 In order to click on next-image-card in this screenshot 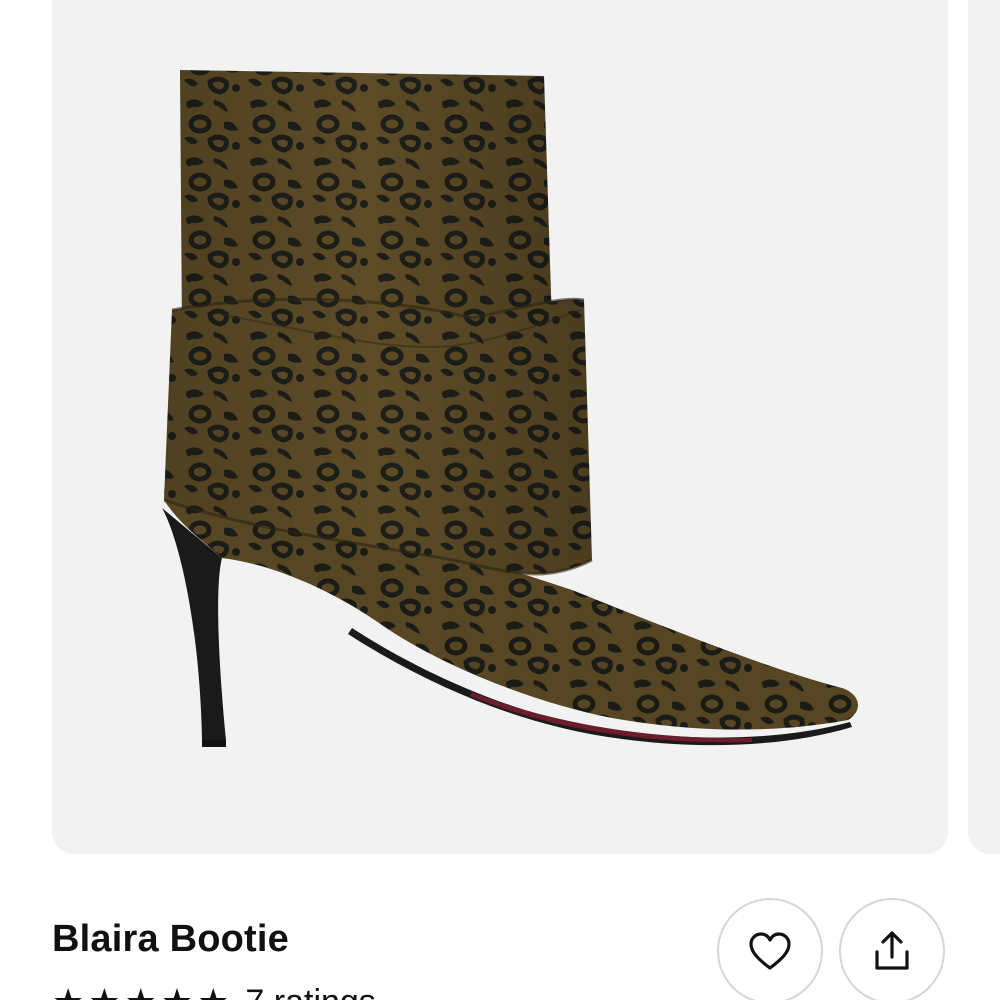, I will do `click(984, 427)`.